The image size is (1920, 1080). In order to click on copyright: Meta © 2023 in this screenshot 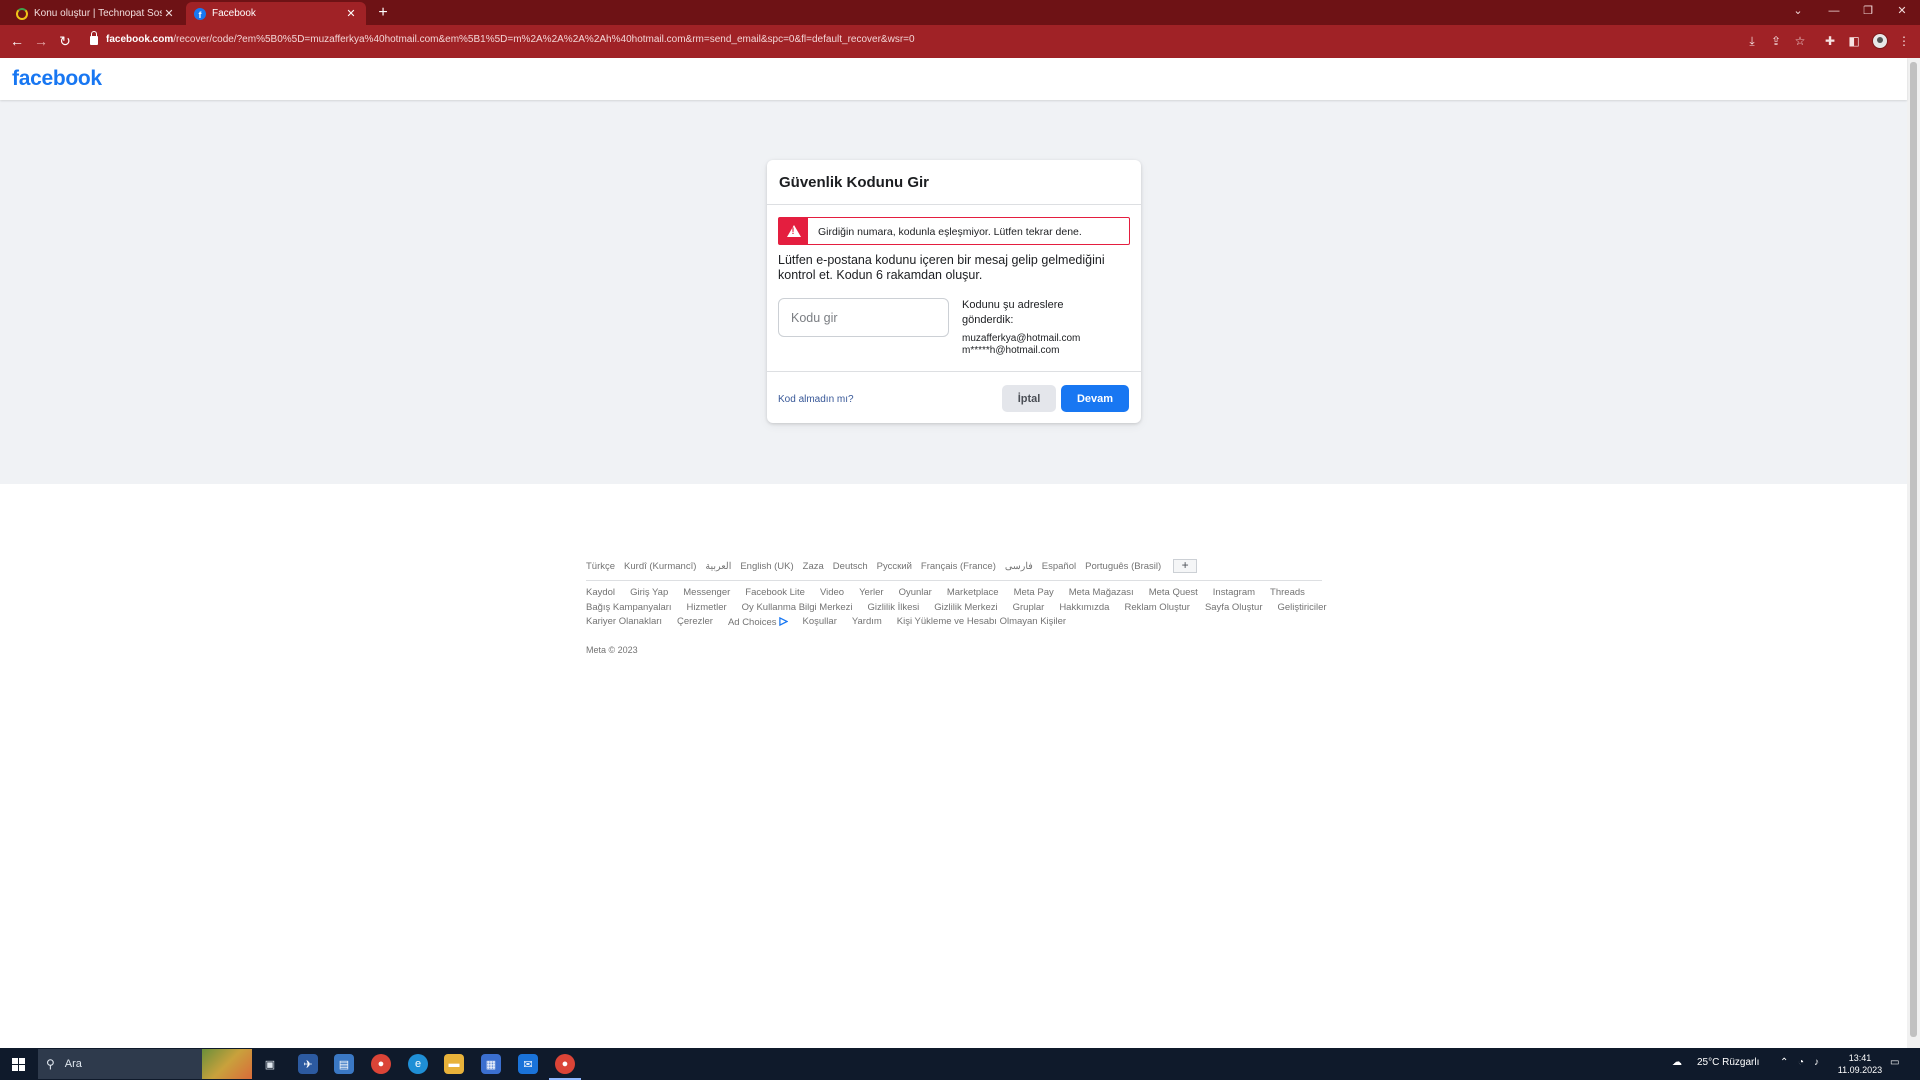, I will do `click(612, 649)`.